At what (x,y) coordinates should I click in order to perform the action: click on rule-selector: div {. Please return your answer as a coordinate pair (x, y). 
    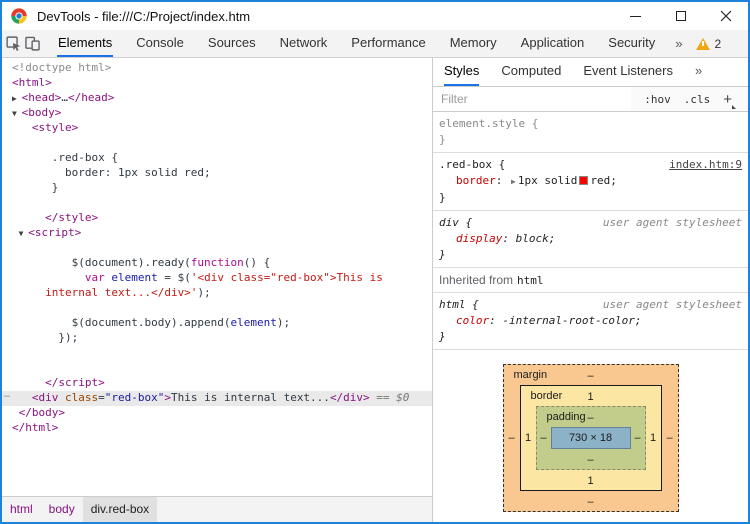
    Looking at the image, I should click on (455, 223).